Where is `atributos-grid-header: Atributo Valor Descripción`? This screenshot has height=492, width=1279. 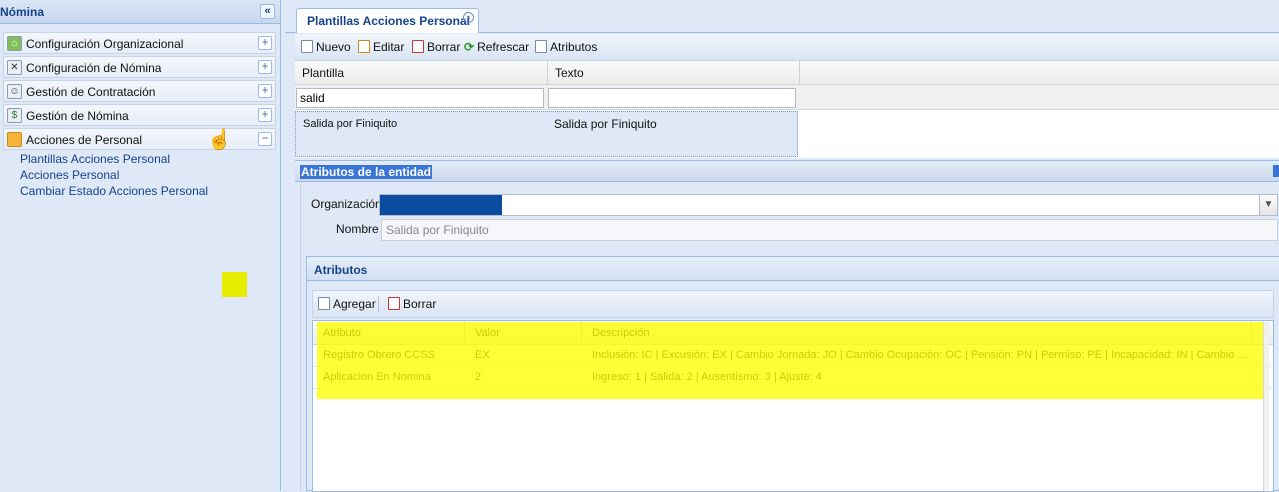 atributos-grid-header: Atributo Valor Descripción is located at coordinates (793, 333).